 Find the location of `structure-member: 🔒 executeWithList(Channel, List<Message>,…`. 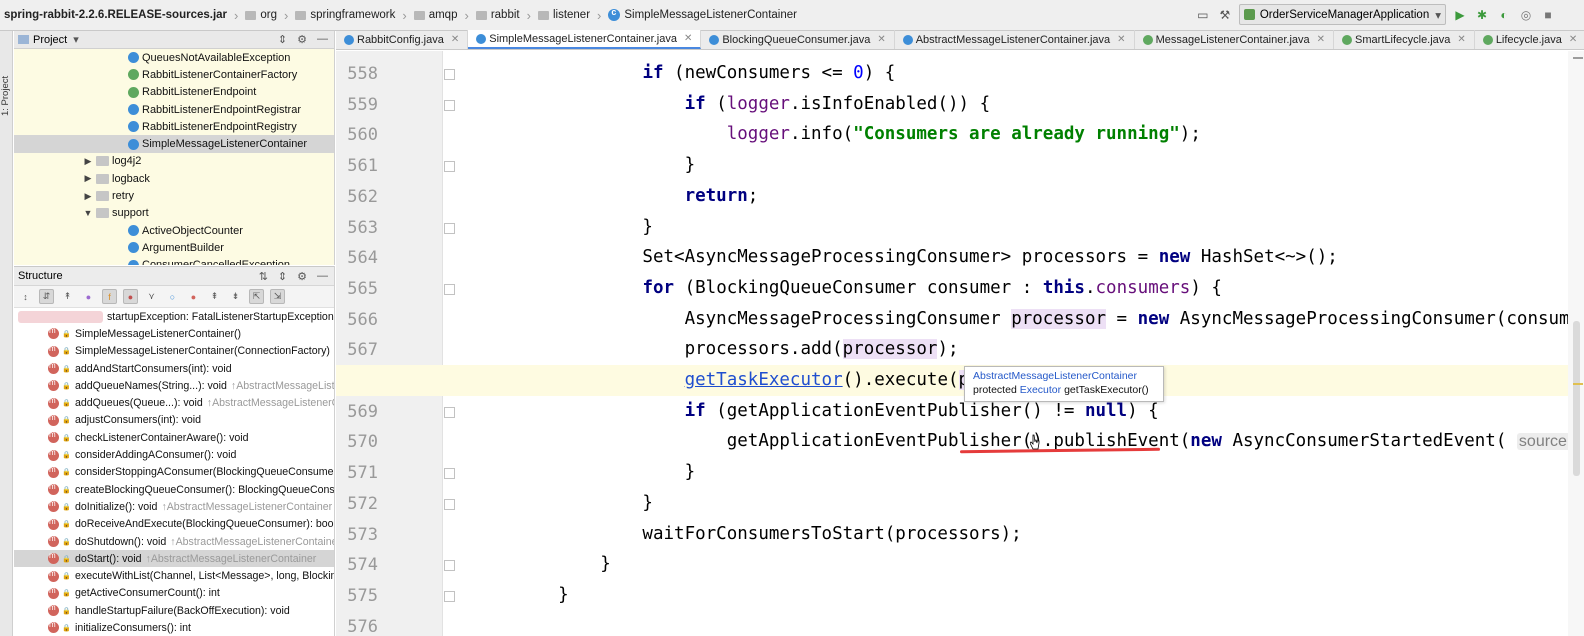

structure-member: 🔒 executeWithList(Channel, List<Message>,… is located at coordinates (174, 575).